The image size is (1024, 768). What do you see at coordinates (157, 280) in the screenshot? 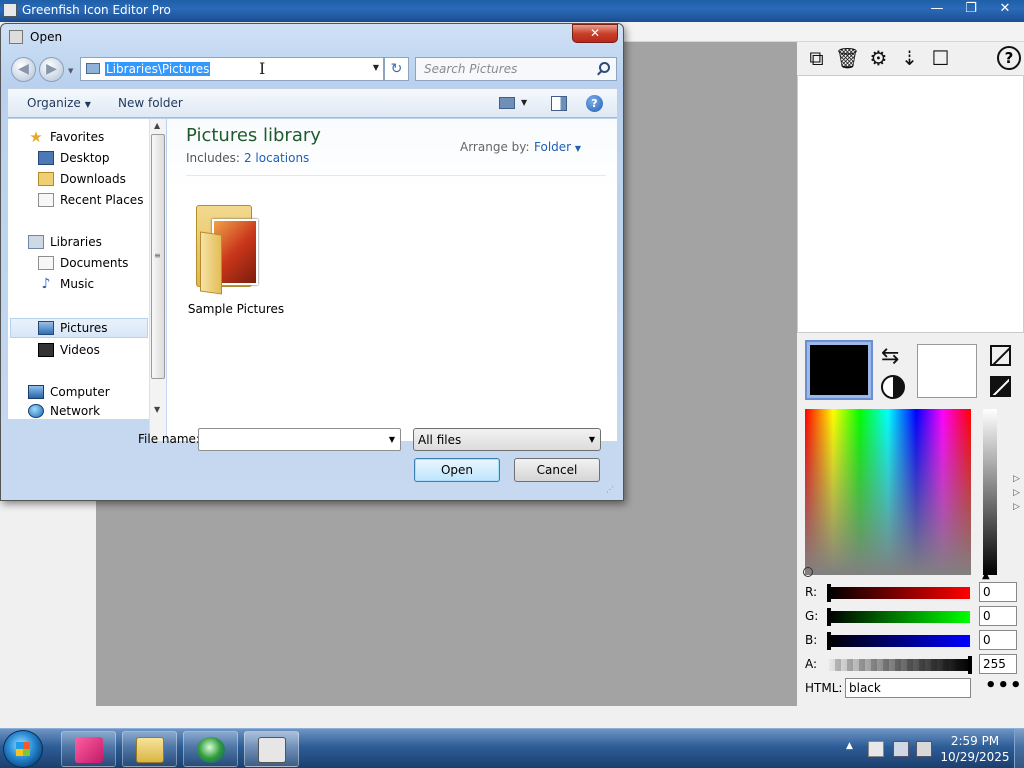
I see `nav-scrollbar: ▲ ≡ ▼` at bounding box center [157, 280].